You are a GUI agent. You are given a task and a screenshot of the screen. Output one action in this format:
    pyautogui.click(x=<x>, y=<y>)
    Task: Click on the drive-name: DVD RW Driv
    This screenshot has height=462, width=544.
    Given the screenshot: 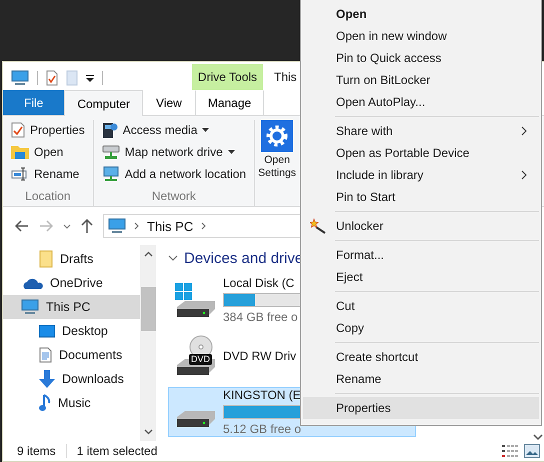 What is the action you would take?
    pyautogui.click(x=259, y=356)
    